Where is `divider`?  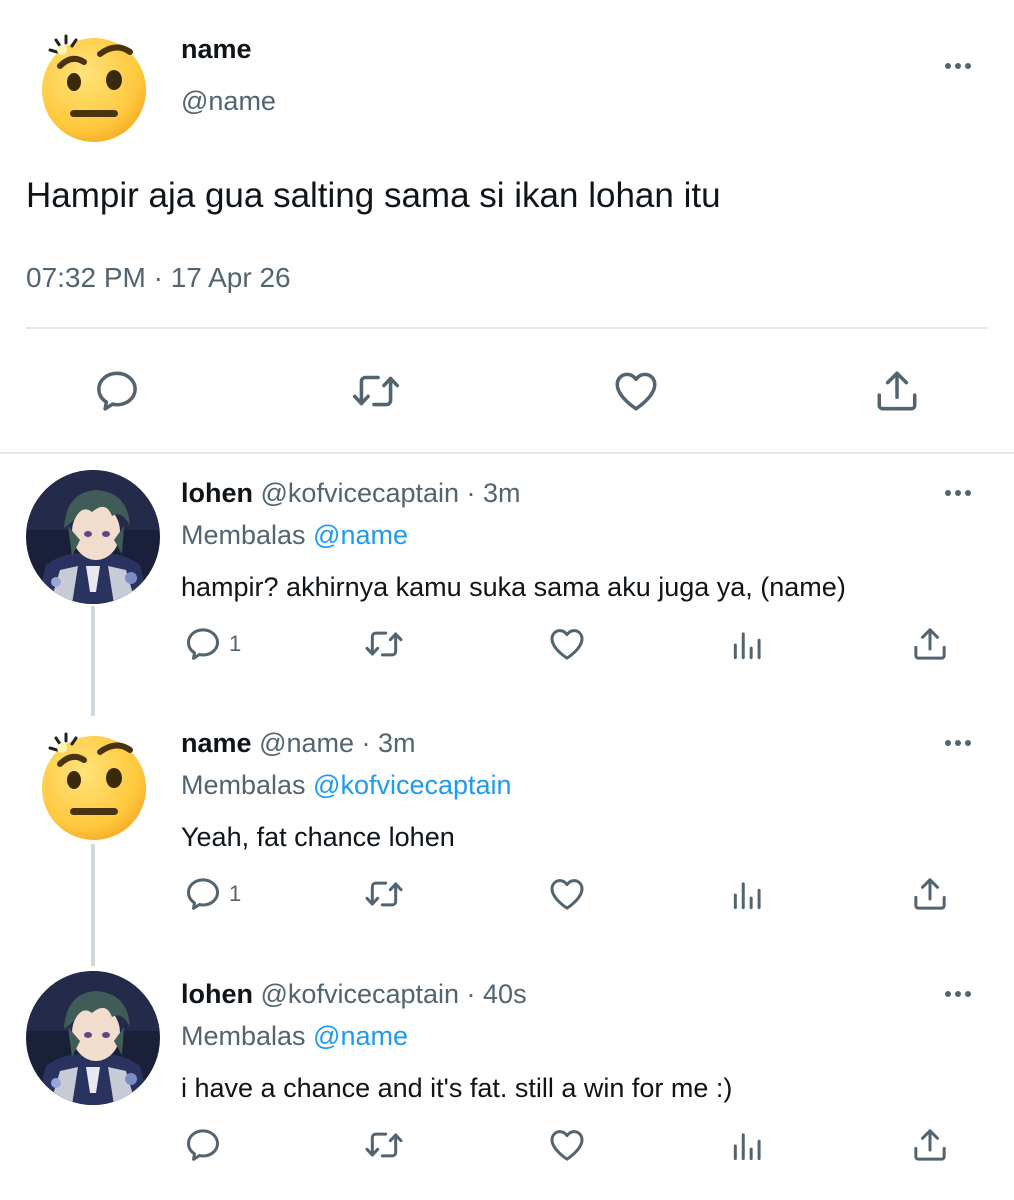 divider is located at coordinates (507, 328).